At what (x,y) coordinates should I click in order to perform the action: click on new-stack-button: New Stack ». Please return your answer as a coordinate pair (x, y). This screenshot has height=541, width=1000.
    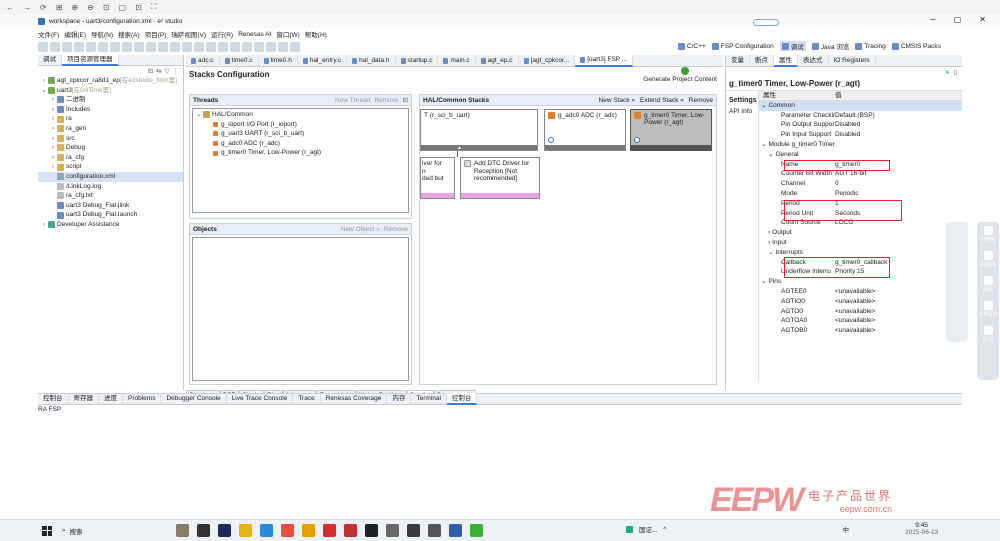
    Looking at the image, I should click on (617, 100).